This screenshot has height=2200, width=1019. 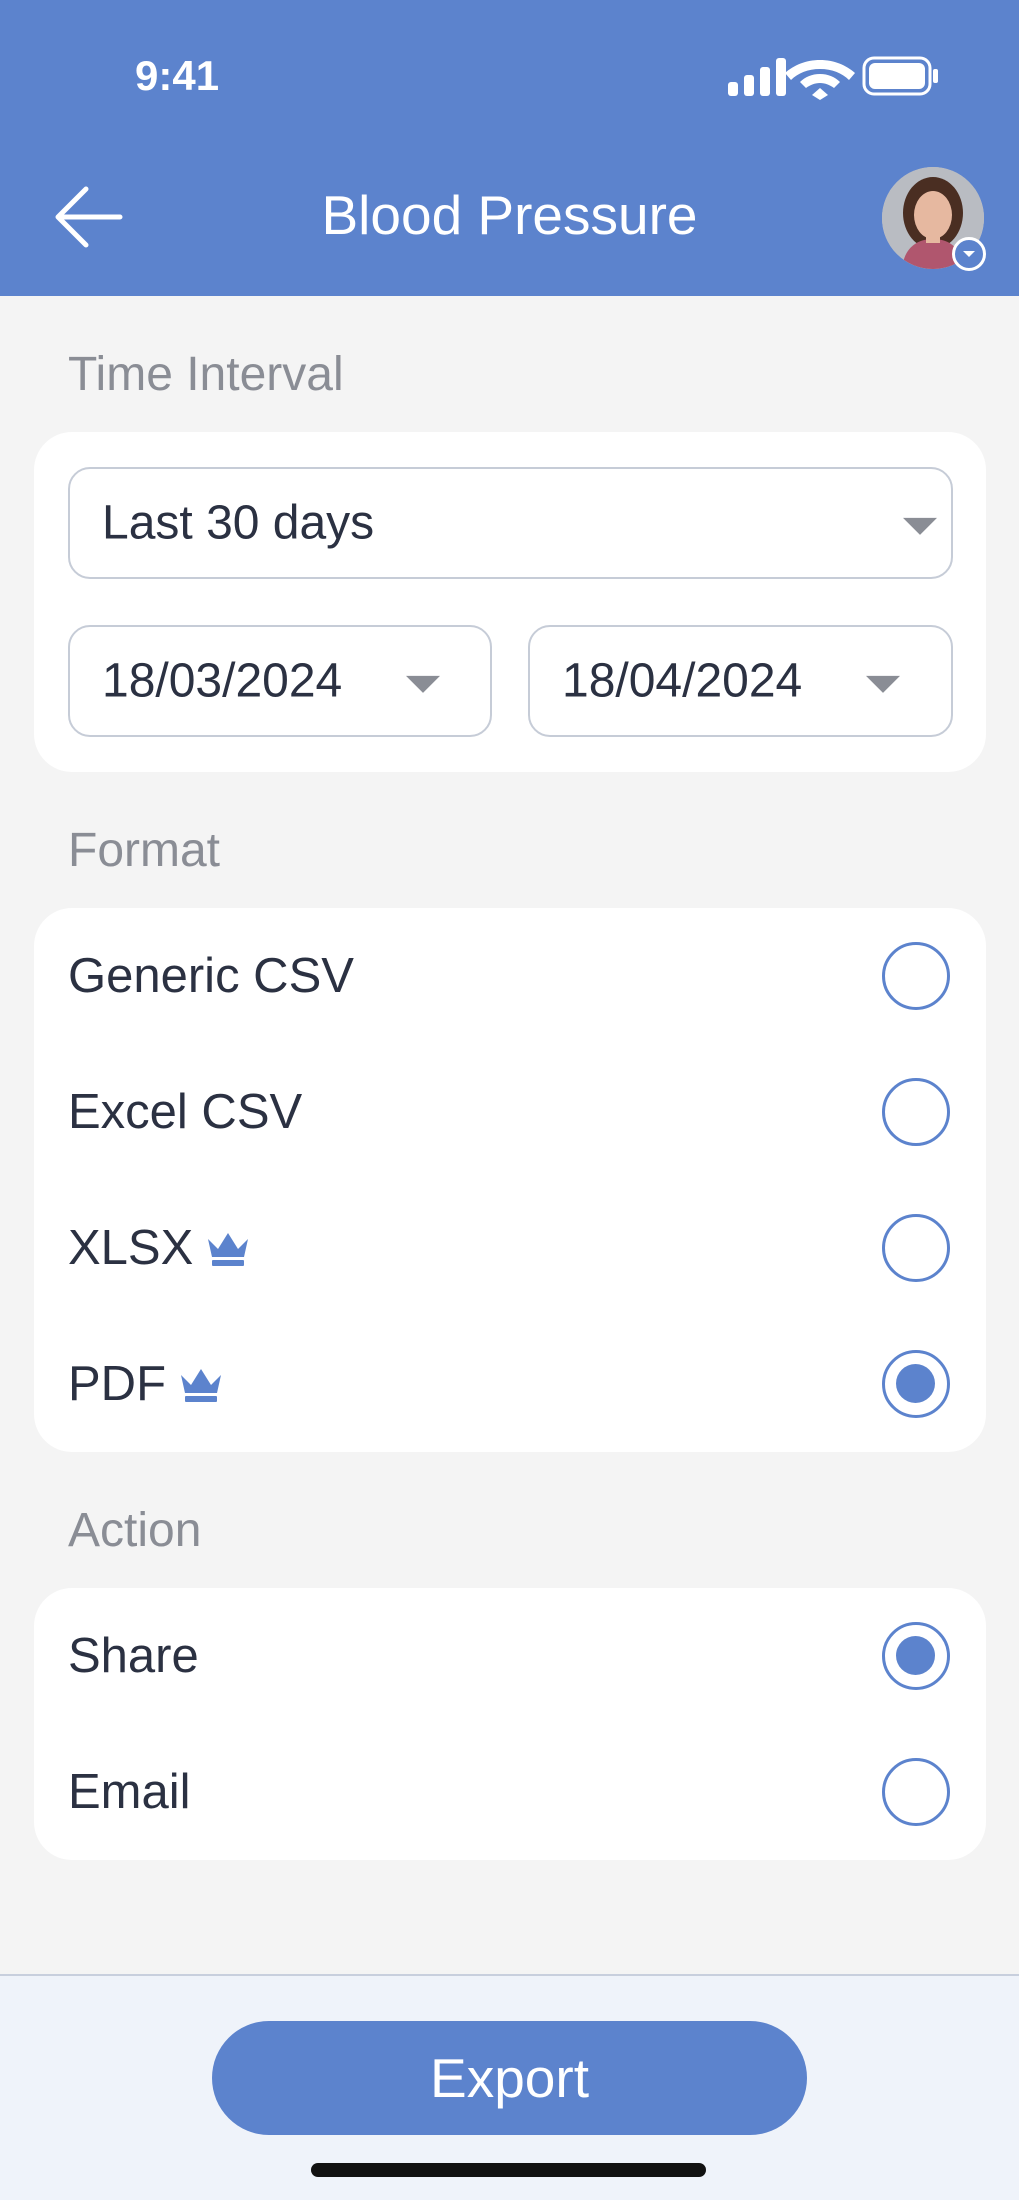 I want to click on app-header: 9:41 Blood Pressure, so click(x=509, y=148).